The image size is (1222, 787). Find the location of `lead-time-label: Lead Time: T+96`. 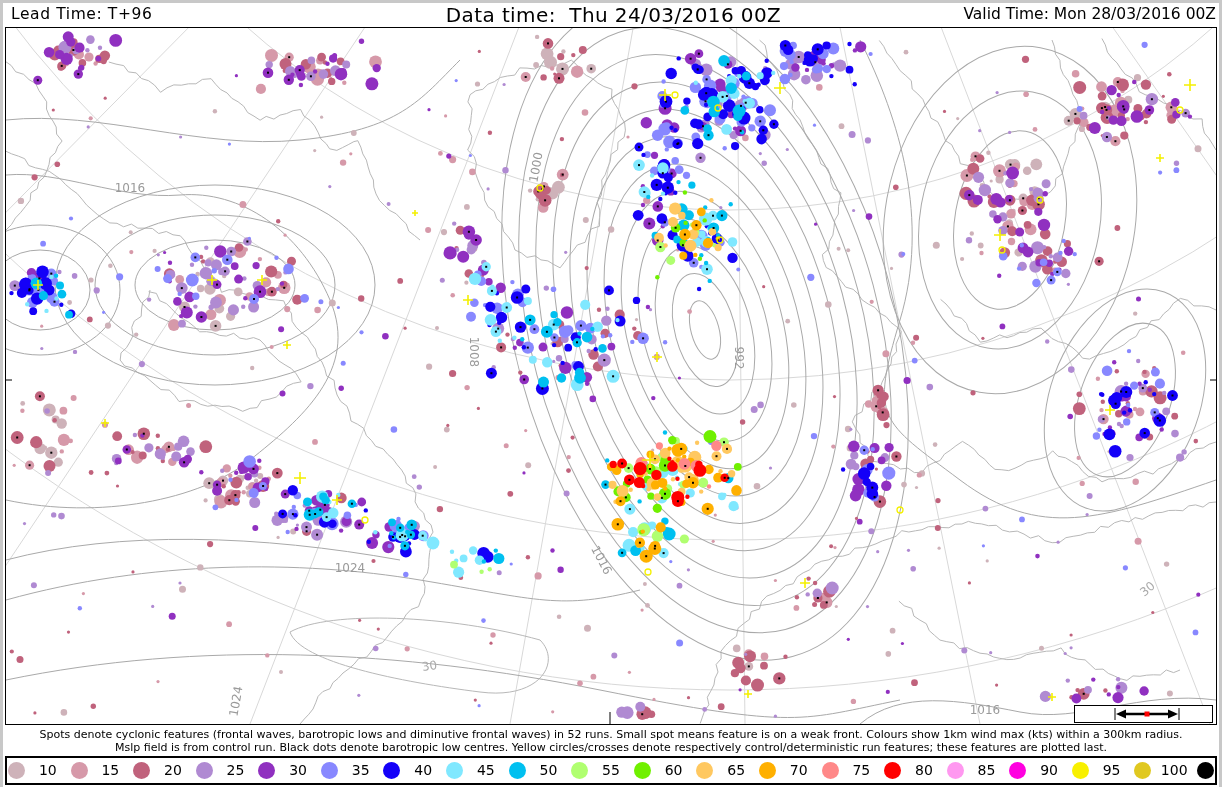

lead-time-label: Lead Time: T+96 is located at coordinates (82, 15).